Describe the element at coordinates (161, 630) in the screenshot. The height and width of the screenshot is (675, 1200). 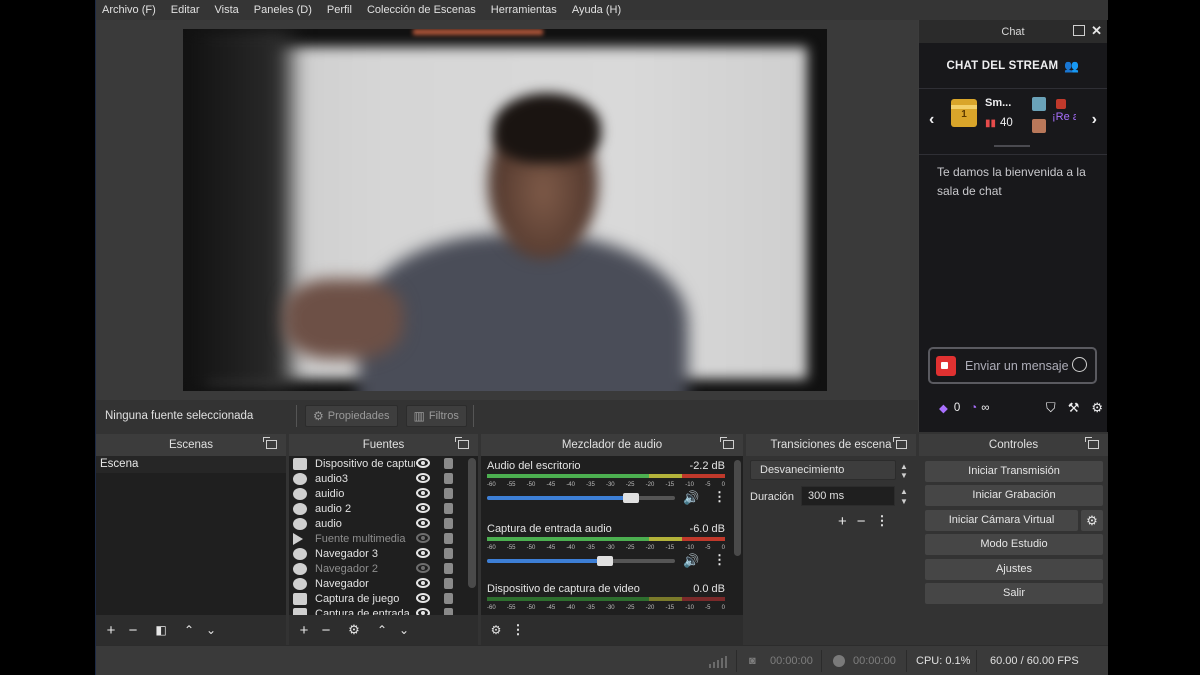
I see `filter-icon: ◧` at that location.